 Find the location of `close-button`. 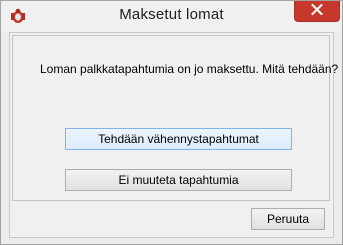

close-button is located at coordinates (317, 11).